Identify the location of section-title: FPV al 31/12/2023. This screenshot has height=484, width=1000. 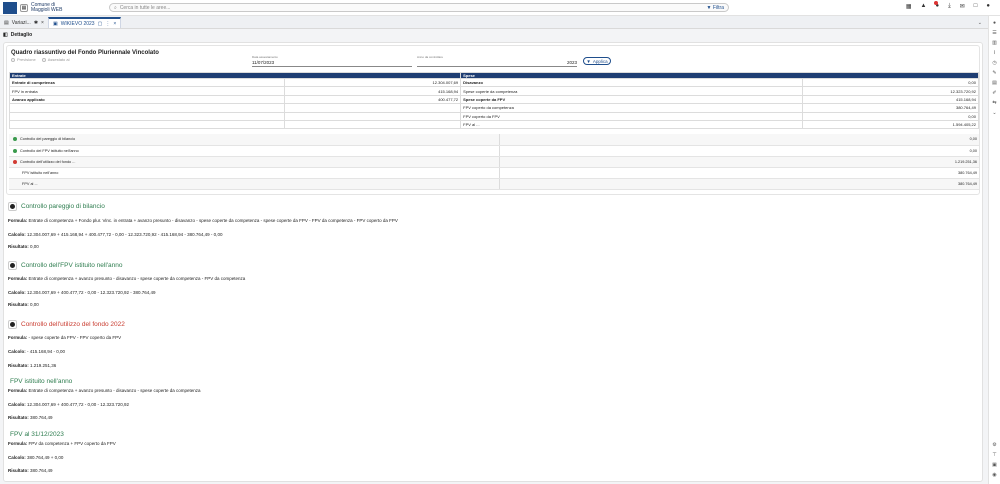
(37, 434).